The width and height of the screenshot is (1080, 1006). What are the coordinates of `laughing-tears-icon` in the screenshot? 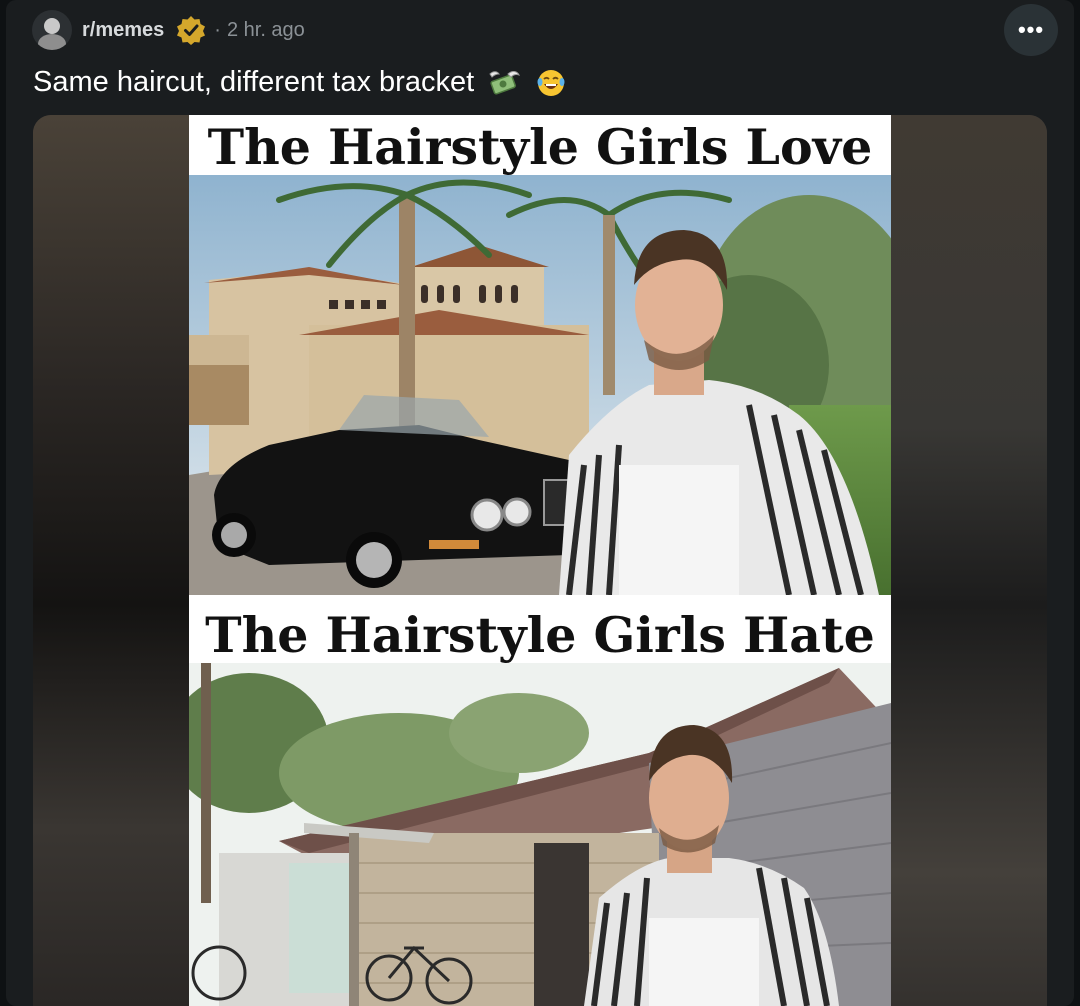 It's located at (551, 83).